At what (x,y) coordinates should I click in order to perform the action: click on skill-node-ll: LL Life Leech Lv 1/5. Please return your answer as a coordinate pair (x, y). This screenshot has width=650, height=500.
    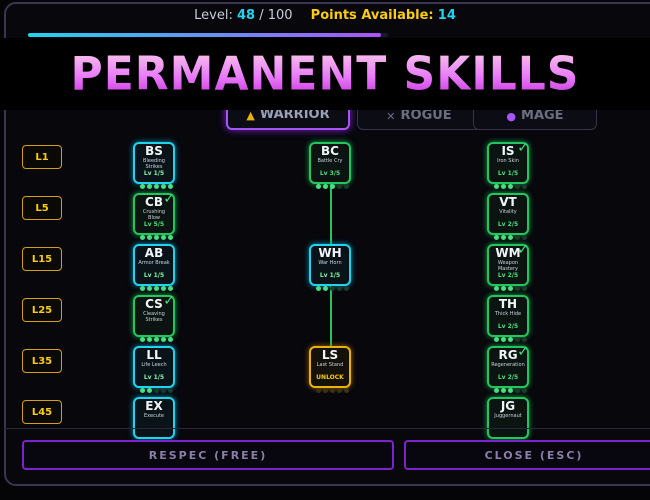
    Looking at the image, I should click on (154, 369).